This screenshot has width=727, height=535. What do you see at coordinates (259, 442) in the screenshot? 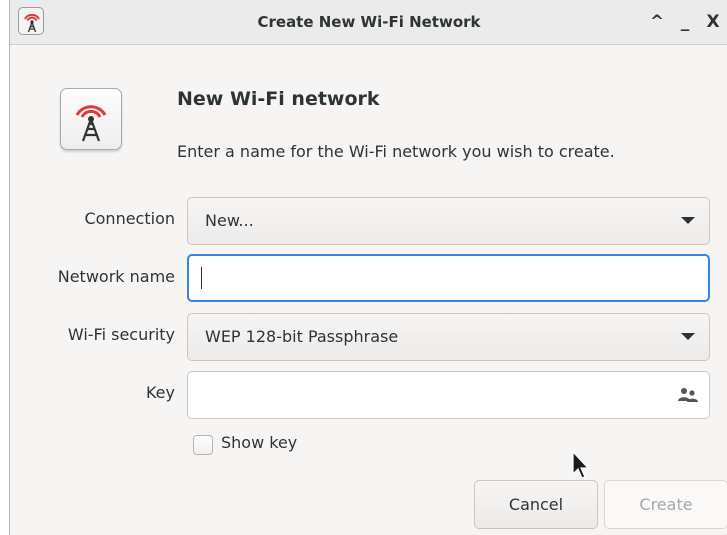
I see `show-key-label: Show key` at bounding box center [259, 442].